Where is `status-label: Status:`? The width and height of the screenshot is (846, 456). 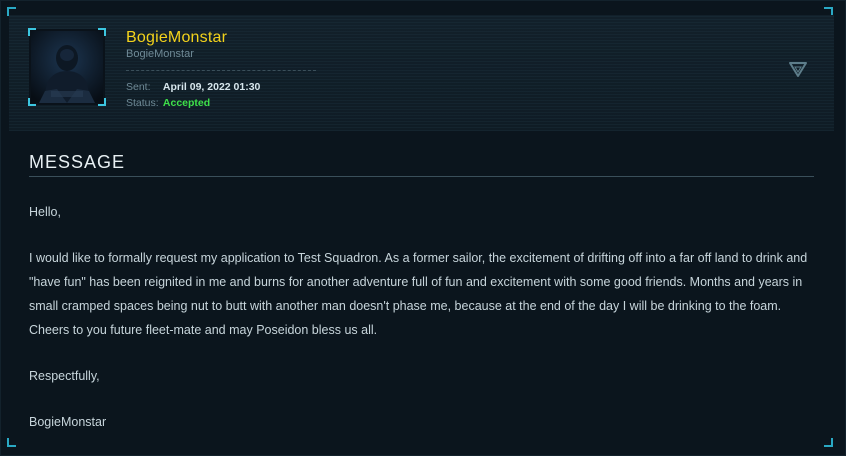 status-label: Status: is located at coordinates (142, 103).